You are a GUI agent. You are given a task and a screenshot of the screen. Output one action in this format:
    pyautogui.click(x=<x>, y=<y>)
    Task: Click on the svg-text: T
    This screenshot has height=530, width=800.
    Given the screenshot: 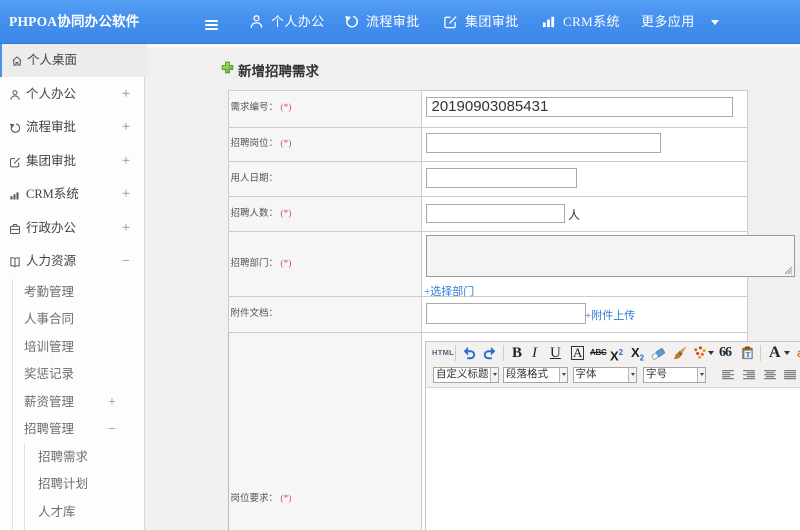 What is the action you would take?
    pyautogui.click(x=748, y=355)
    